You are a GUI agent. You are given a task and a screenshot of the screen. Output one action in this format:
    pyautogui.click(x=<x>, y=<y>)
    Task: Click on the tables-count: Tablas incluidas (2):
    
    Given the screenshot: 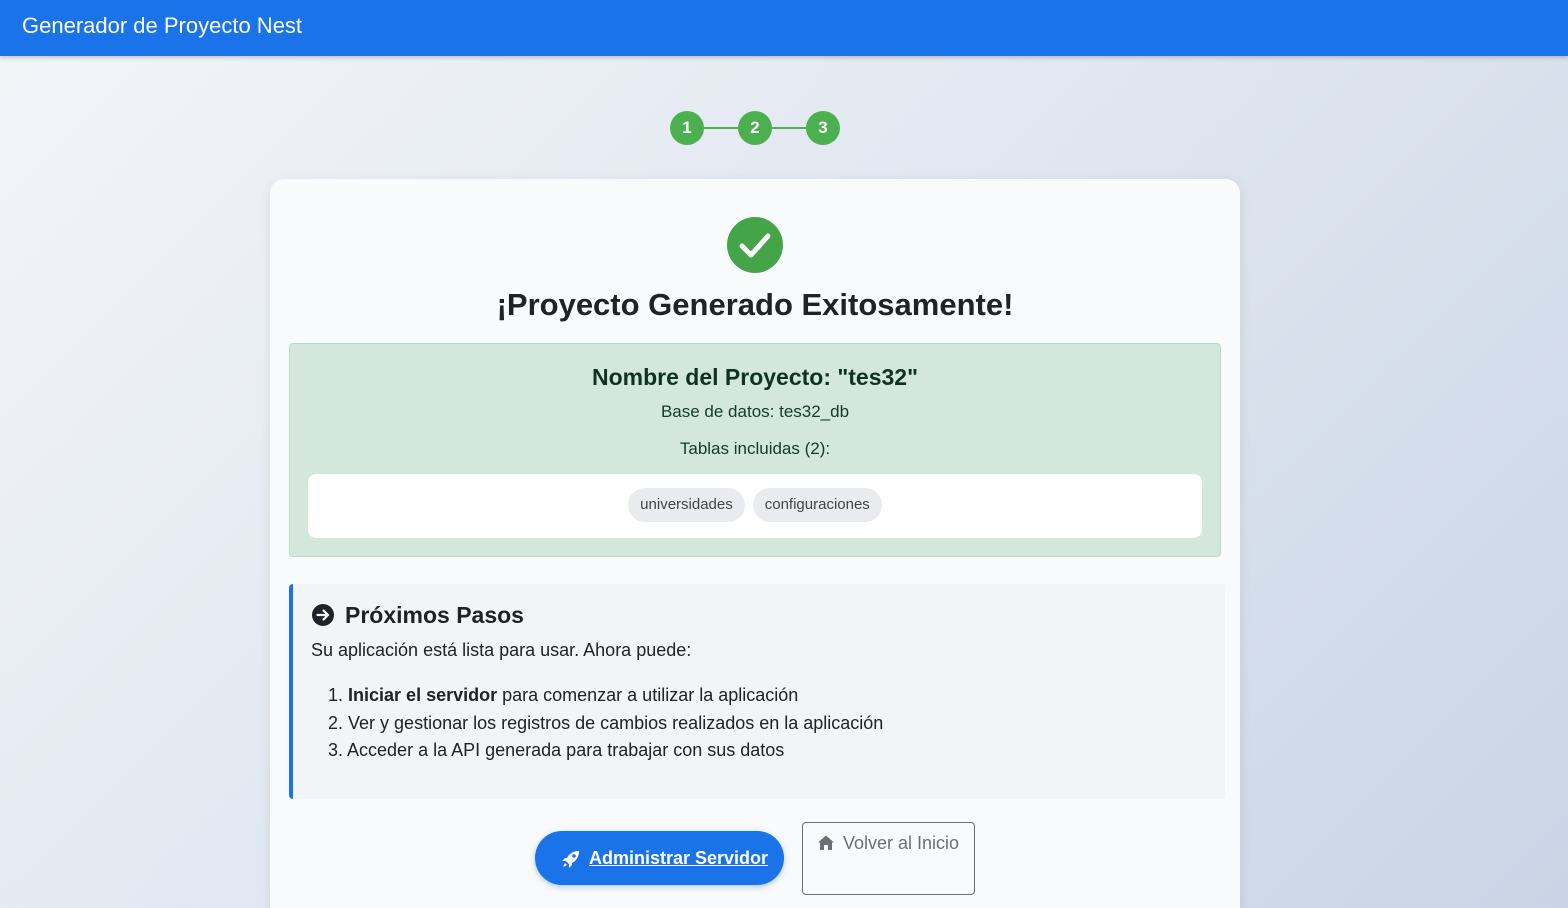 What is the action you would take?
    pyautogui.click(x=755, y=448)
    